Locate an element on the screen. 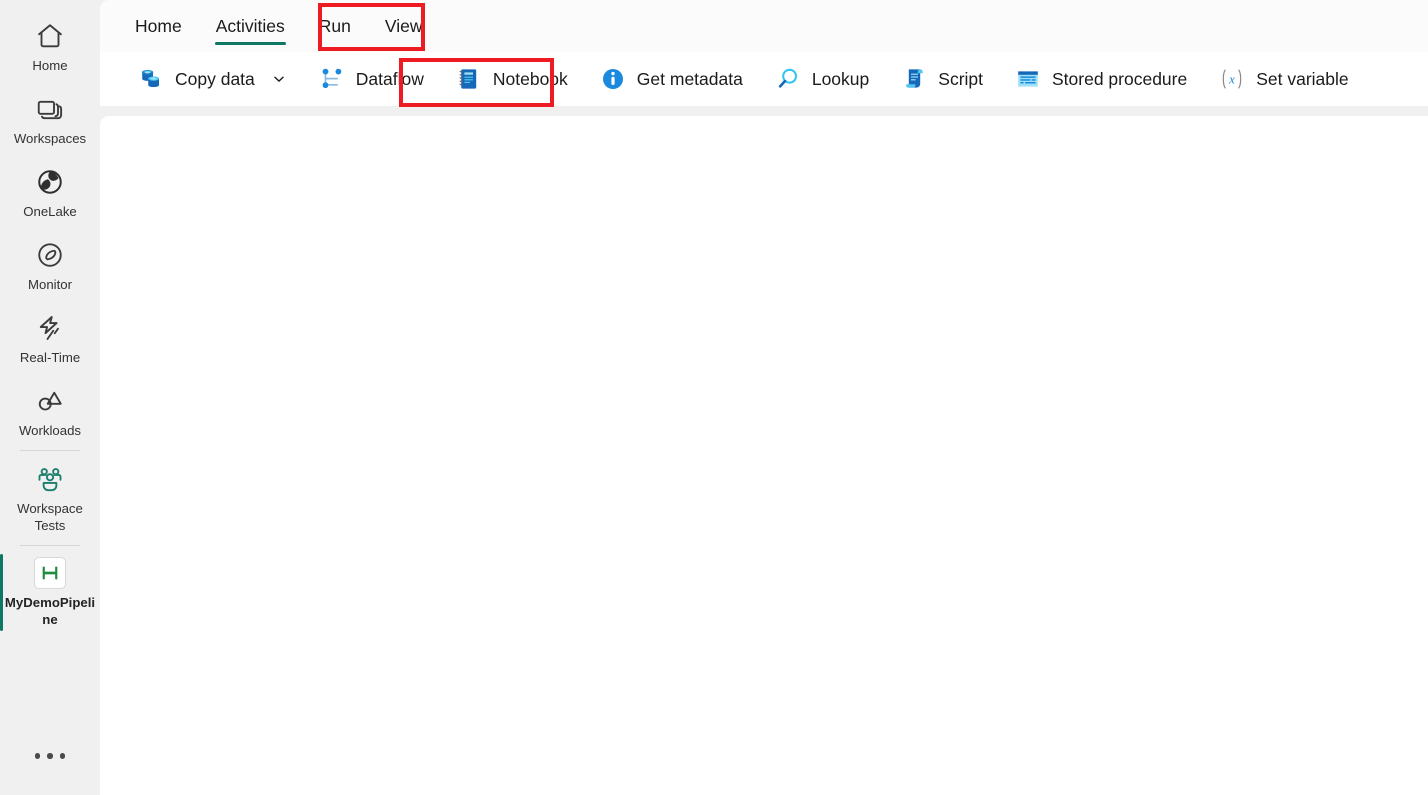  tab-label: Activities is located at coordinates (250, 25).